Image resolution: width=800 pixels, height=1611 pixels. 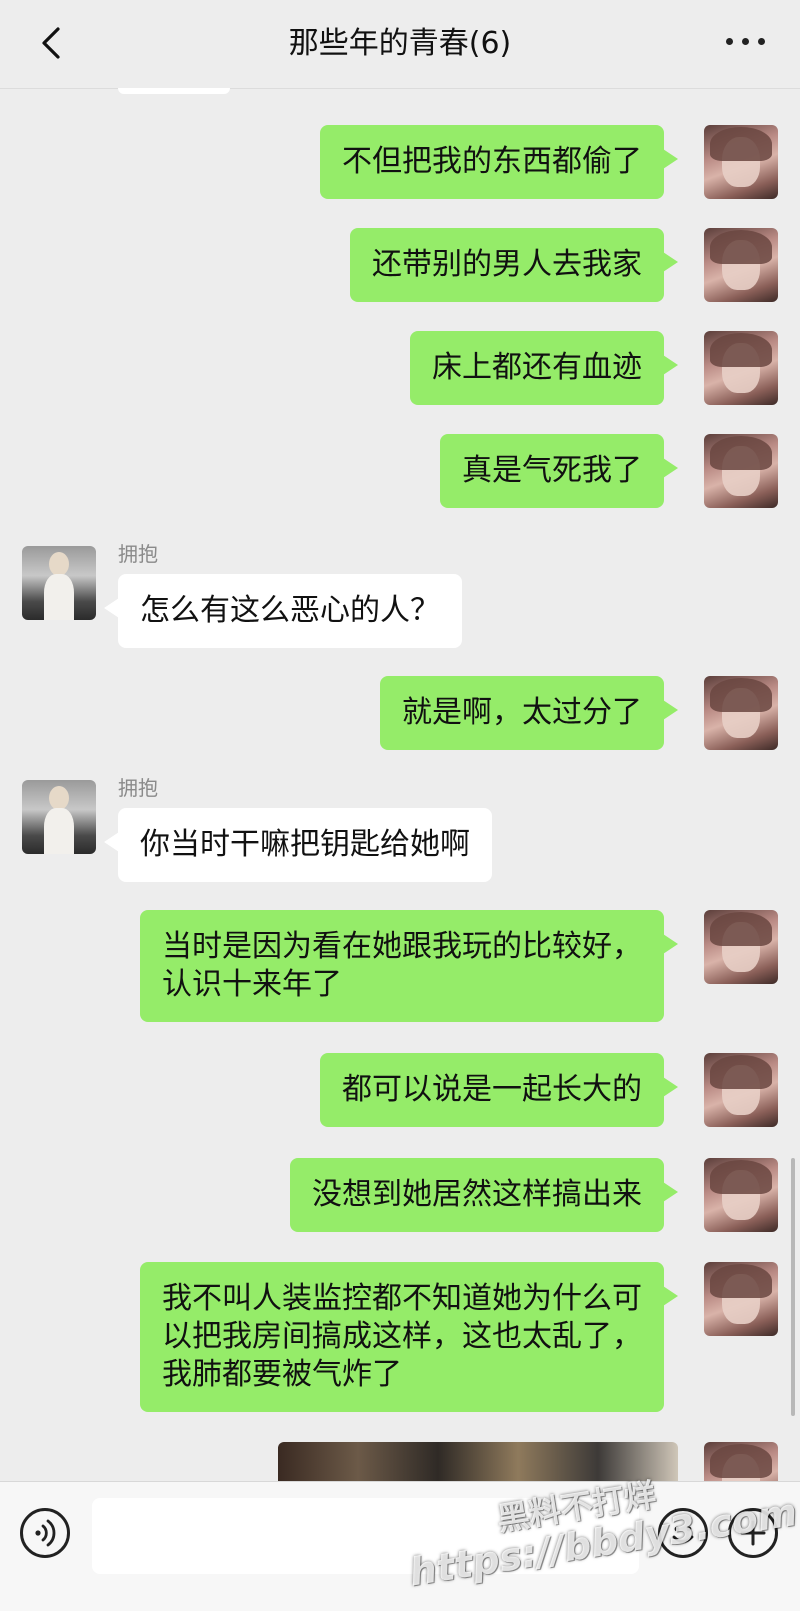 What do you see at coordinates (529, 713) in the screenshot?
I see `message-bubble: 就是啊，太过分了` at bounding box center [529, 713].